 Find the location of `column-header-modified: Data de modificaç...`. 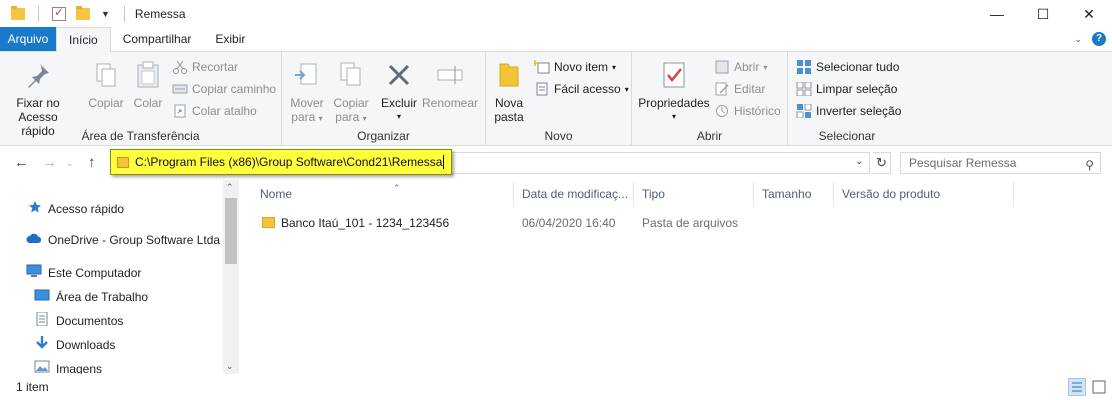

column-header-modified: Data de modificaç... is located at coordinates (574, 194).